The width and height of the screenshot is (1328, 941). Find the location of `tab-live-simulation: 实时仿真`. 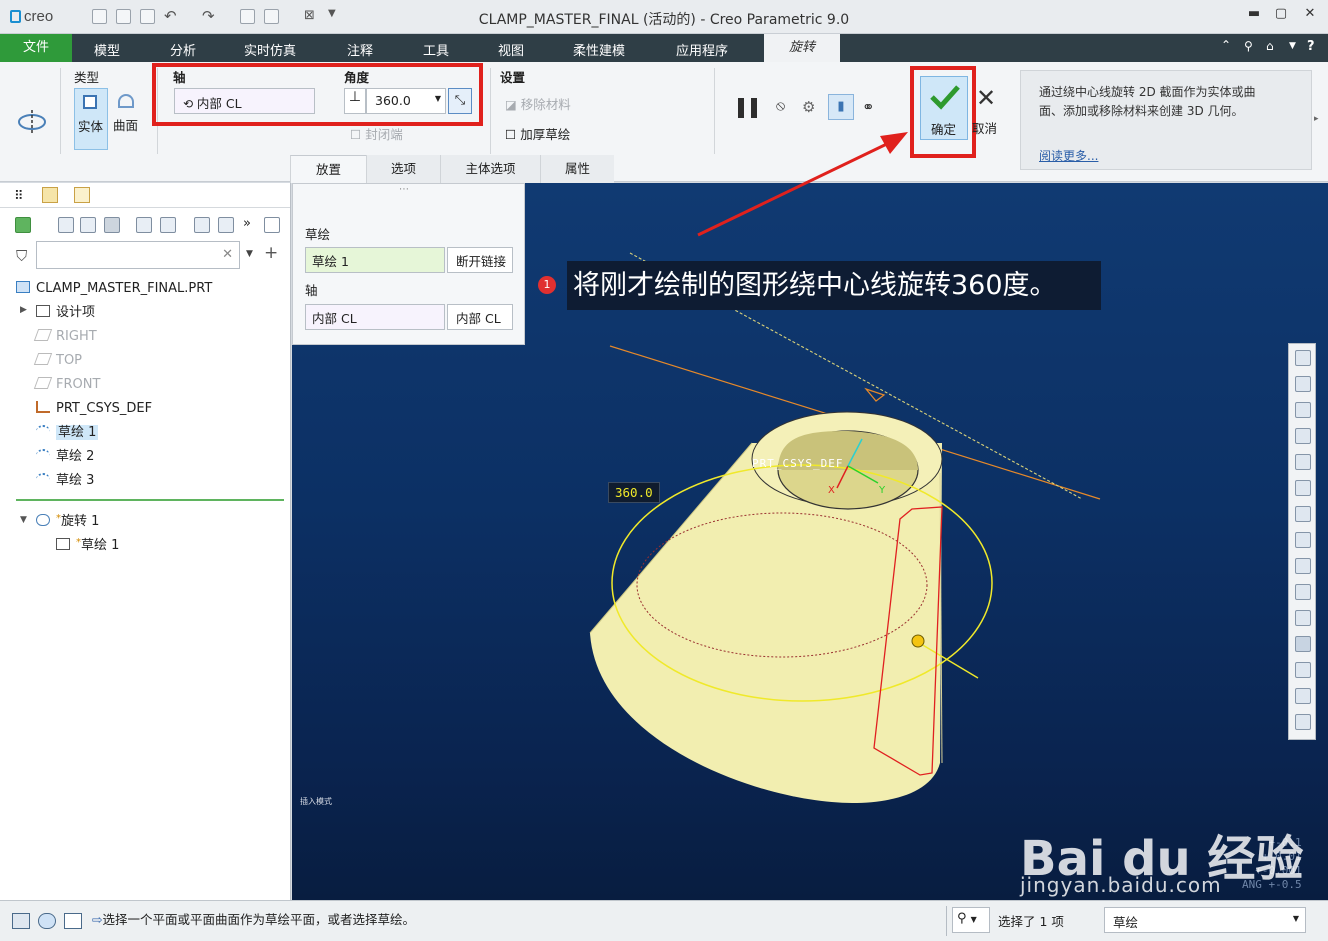

tab-live-simulation: 实时仿真 is located at coordinates (270, 49).